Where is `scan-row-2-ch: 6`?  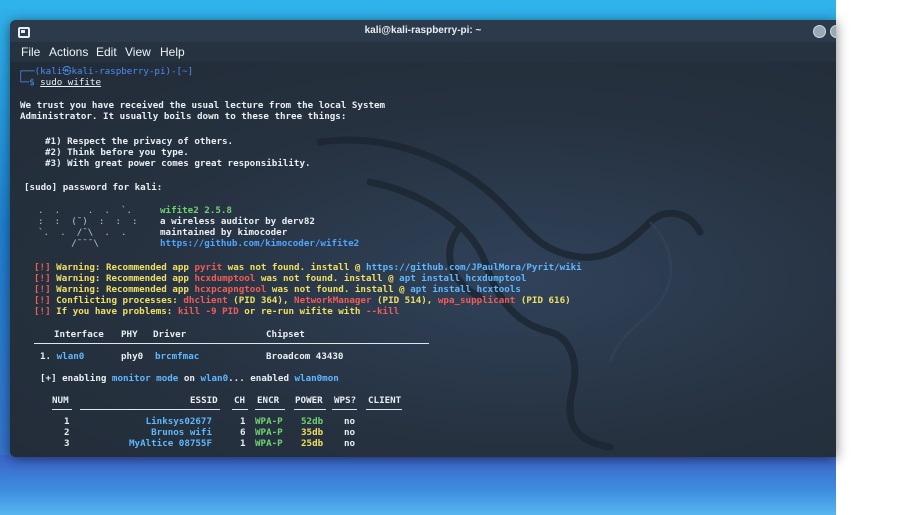 scan-row-2-ch: 6 is located at coordinates (243, 432).